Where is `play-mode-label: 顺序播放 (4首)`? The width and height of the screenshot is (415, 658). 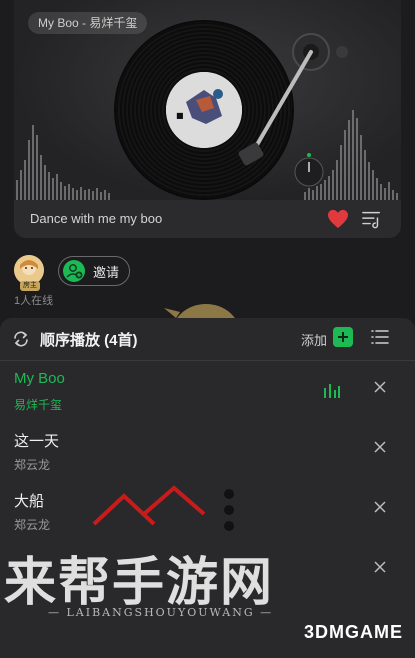 play-mode-label: 顺序播放 (4首) is located at coordinates (89, 339).